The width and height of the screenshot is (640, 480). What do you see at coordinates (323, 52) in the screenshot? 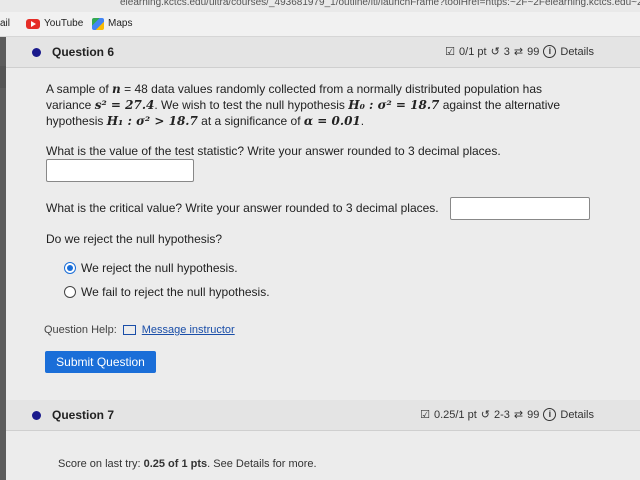
I see `question-6-header: Question 6 ☑ 0/1 pt ↺ 3 ⇄ 99 i Details` at bounding box center [323, 52].